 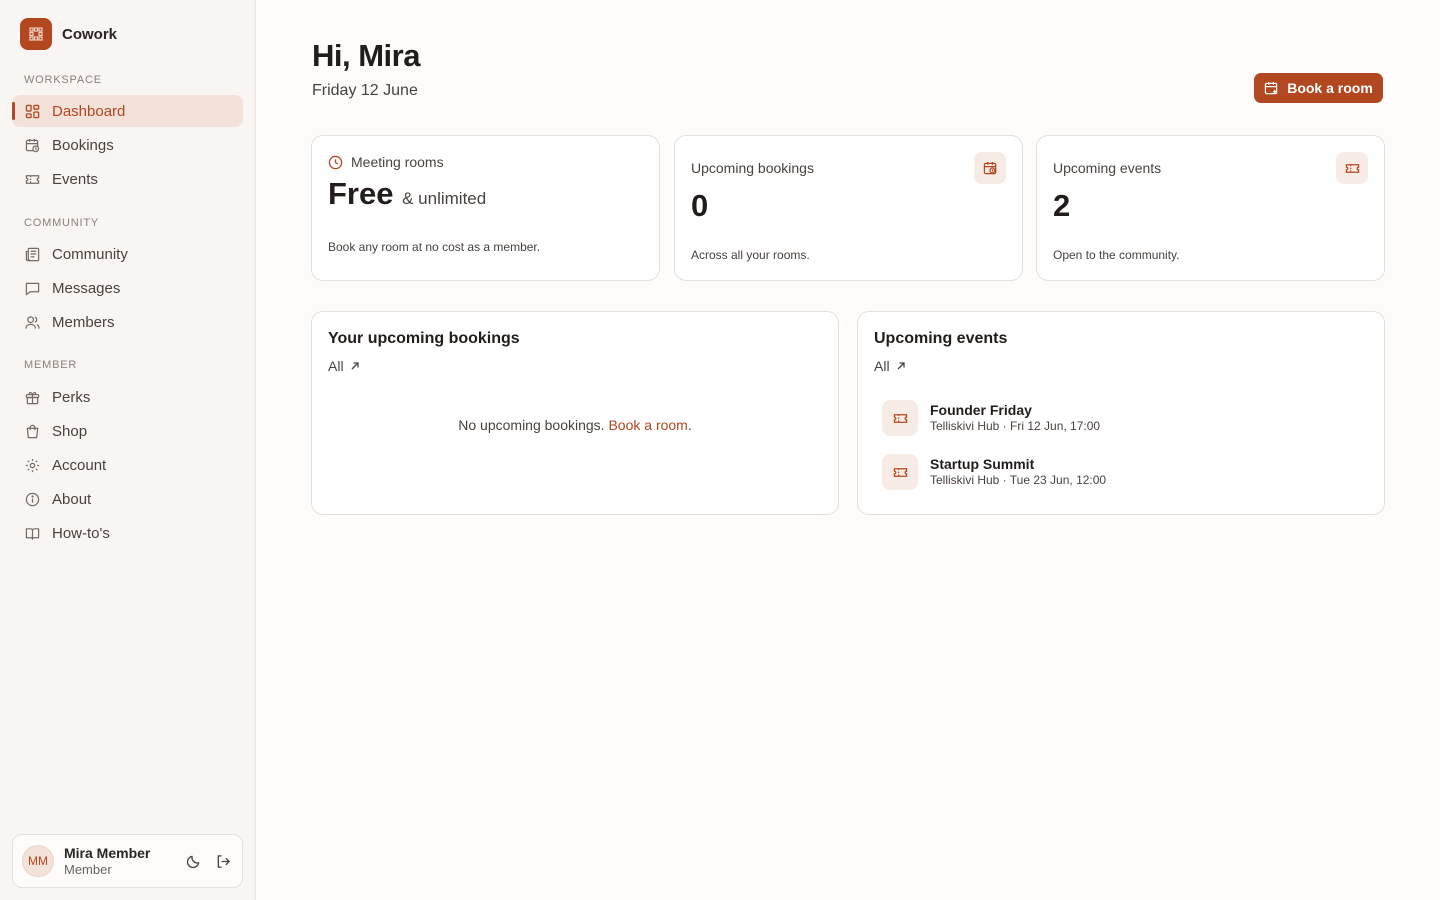 I want to click on user-info: Mira Member Member, so click(x=107, y=861).